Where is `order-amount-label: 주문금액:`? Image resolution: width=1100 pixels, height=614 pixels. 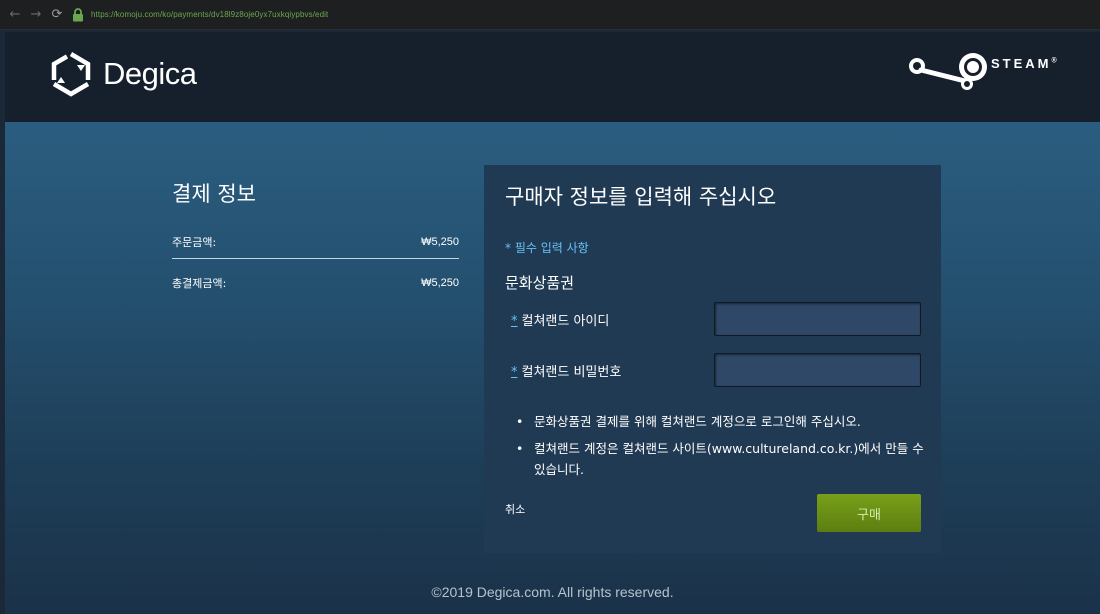 order-amount-label: 주문금액: is located at coordinates (194, 242).